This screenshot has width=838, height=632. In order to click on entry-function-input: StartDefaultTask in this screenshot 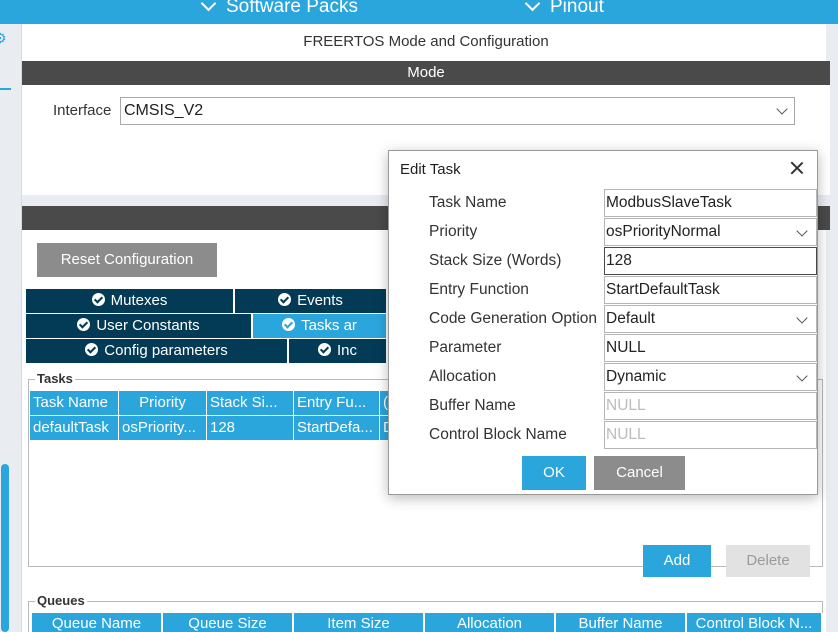, I will do `click(710, 290)`.